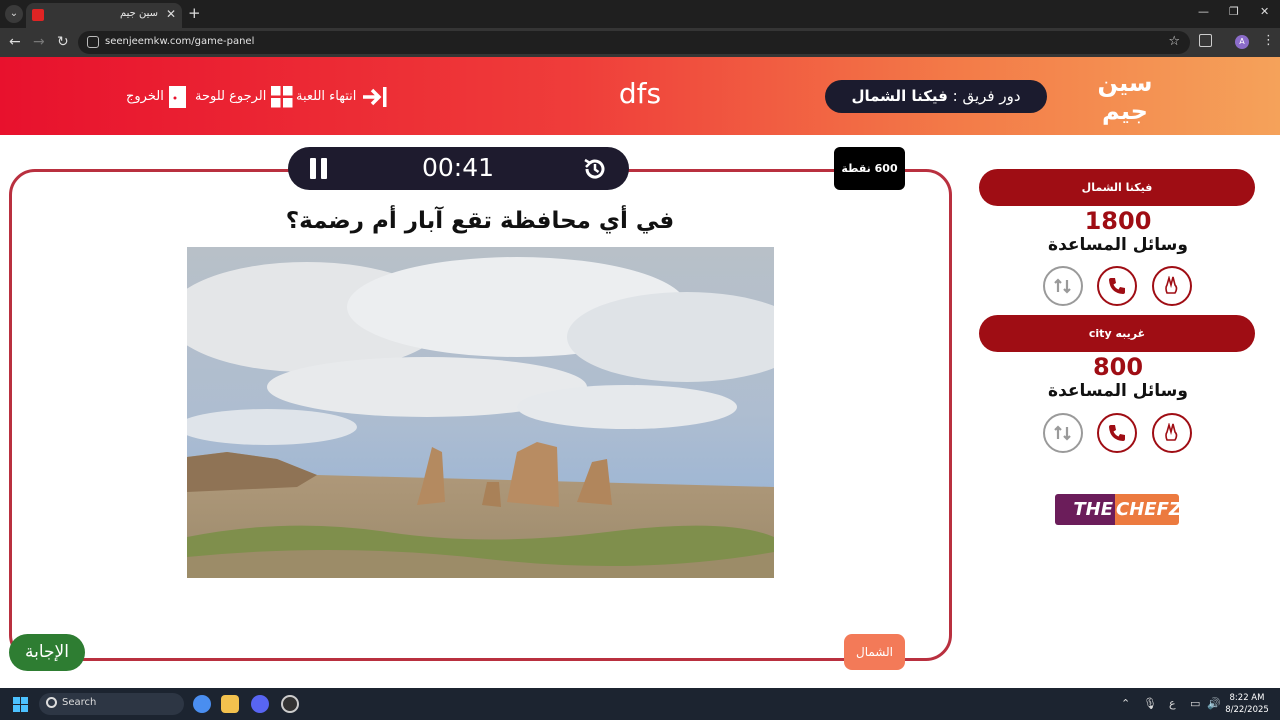  What do you see at coordinates (1264, 11) in the screenshot?
I see `close-window-icon: ✕` at bounding box center [1264, 11].